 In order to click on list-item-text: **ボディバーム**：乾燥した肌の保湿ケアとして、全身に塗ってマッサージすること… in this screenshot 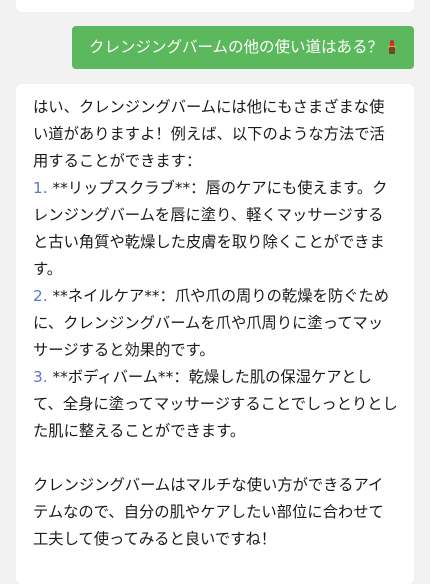, I will do `click(215, 404)`.